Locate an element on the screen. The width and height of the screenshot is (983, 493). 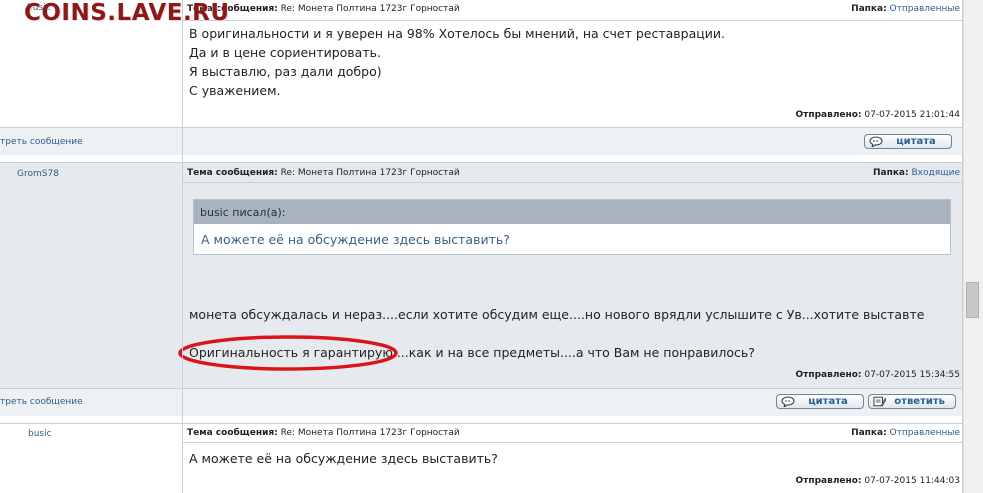
post-3-folder: Папка: Отправленные is located at coordinates (905, 433).